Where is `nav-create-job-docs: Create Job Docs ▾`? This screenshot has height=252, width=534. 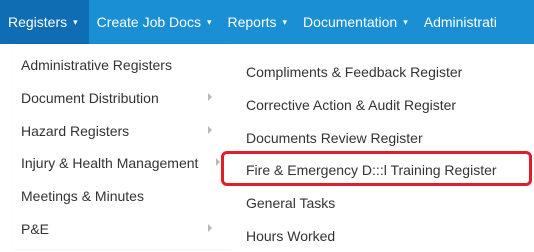 nav-create-job-docs: Create Job Docs ▾ is located at coordinates (154, 22).